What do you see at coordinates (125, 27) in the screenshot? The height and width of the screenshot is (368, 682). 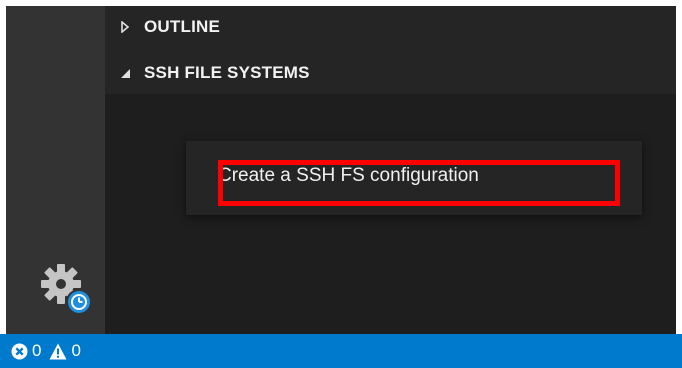 I see `chevron-right-icon` at bounding box center [125, 27].